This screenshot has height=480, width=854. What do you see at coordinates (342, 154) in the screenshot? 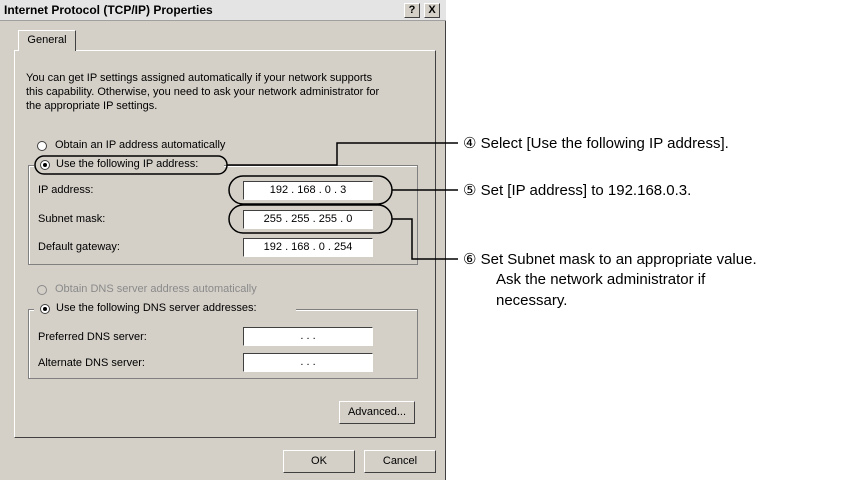
I see `leader-line-step4` at bounding box center [342, 154].